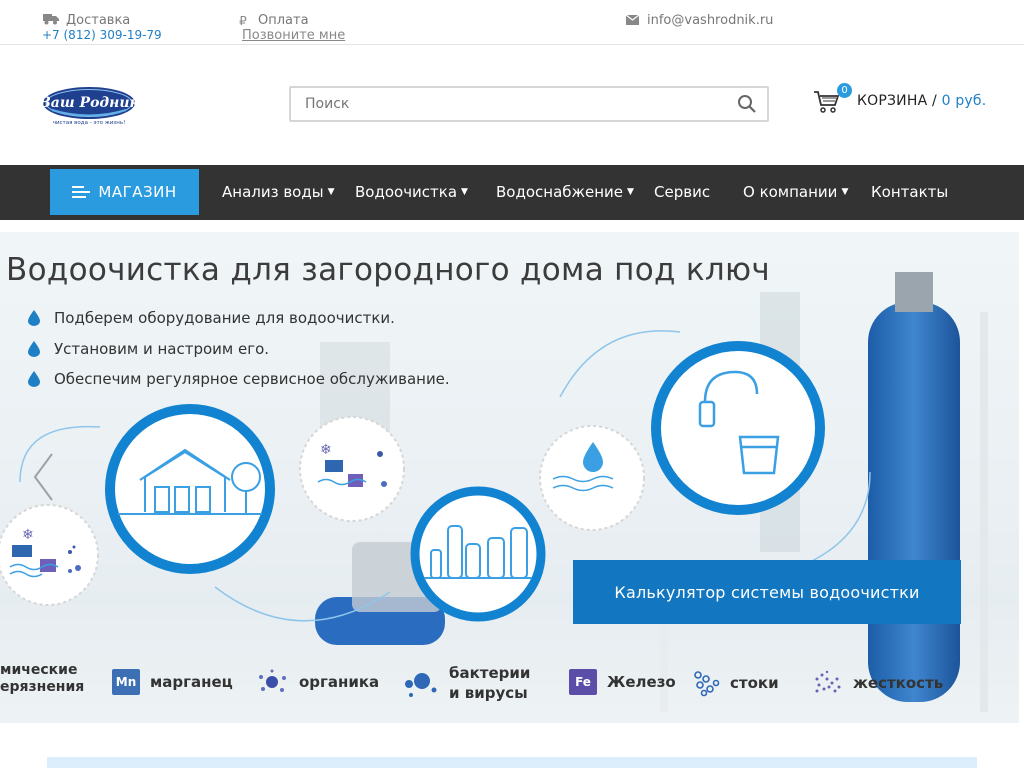 Image resolution: width=1024 pixels, height=768 pixels. Describe the element at coordinates (339, 682) in the screenshot. I see `legend-text: органика` at that location.